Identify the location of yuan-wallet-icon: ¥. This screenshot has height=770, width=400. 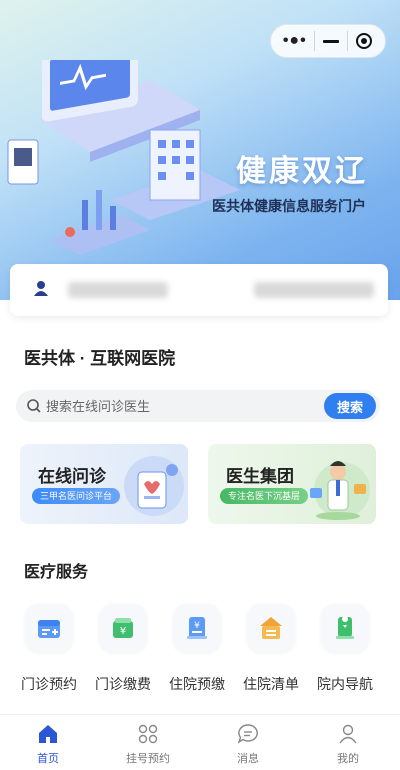
(123, 628).